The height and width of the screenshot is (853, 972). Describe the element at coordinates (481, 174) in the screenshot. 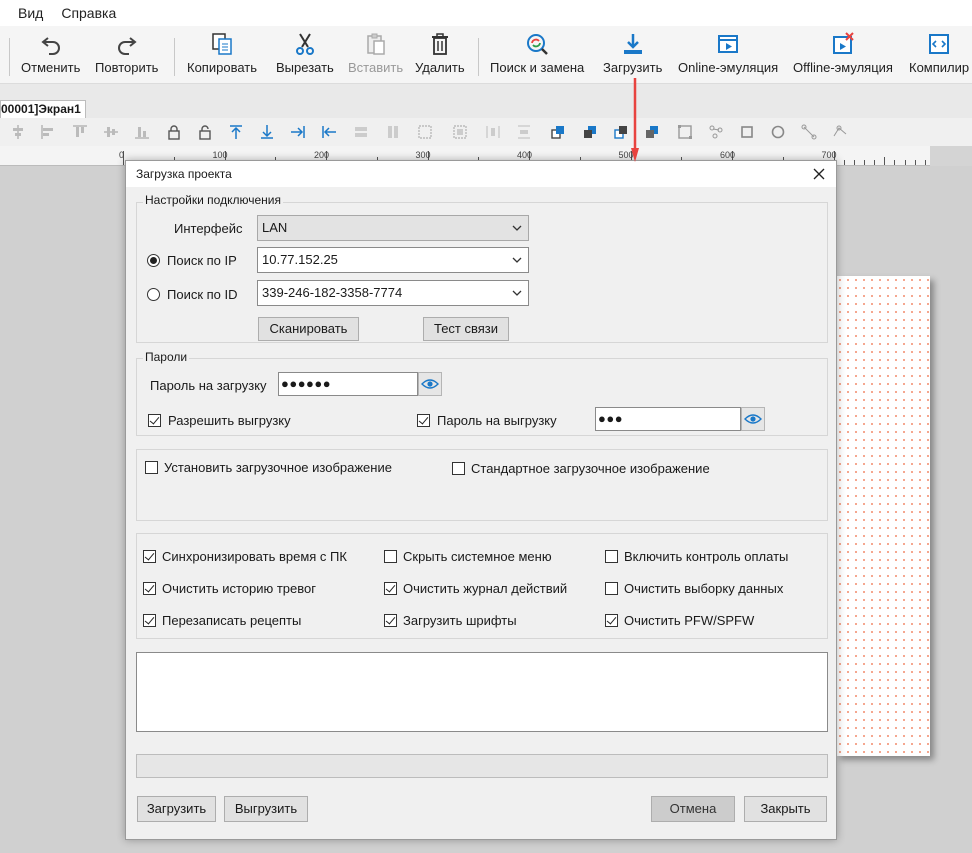

I see `dialog-title: Загрузка проекта` at that location.